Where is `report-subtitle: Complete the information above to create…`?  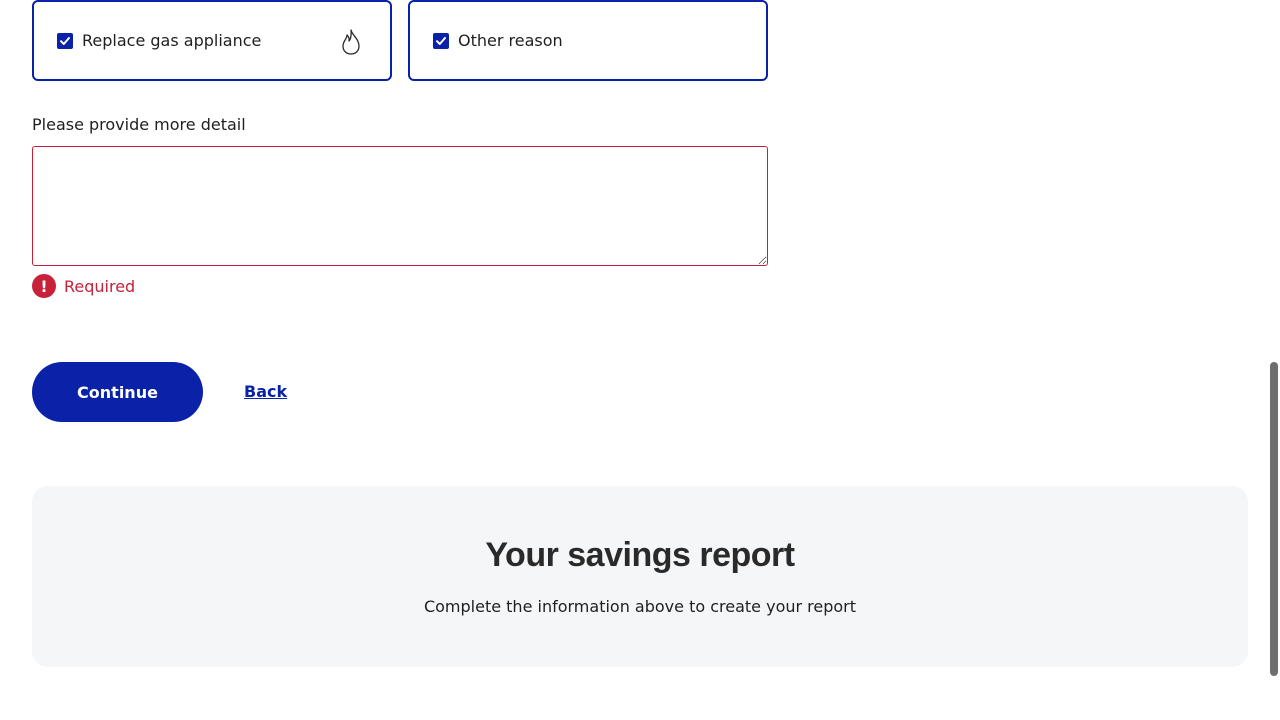 report-subtitle: Complete the information above to create… is located at coordinates (640, 606).